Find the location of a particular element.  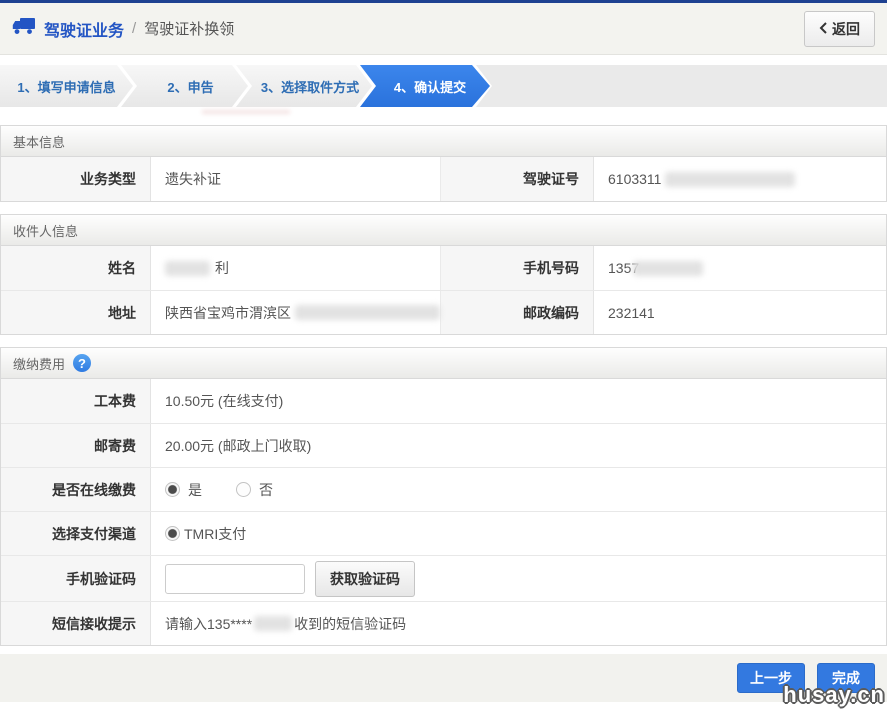

redaction-artifact is located at coordinates (246, 112).